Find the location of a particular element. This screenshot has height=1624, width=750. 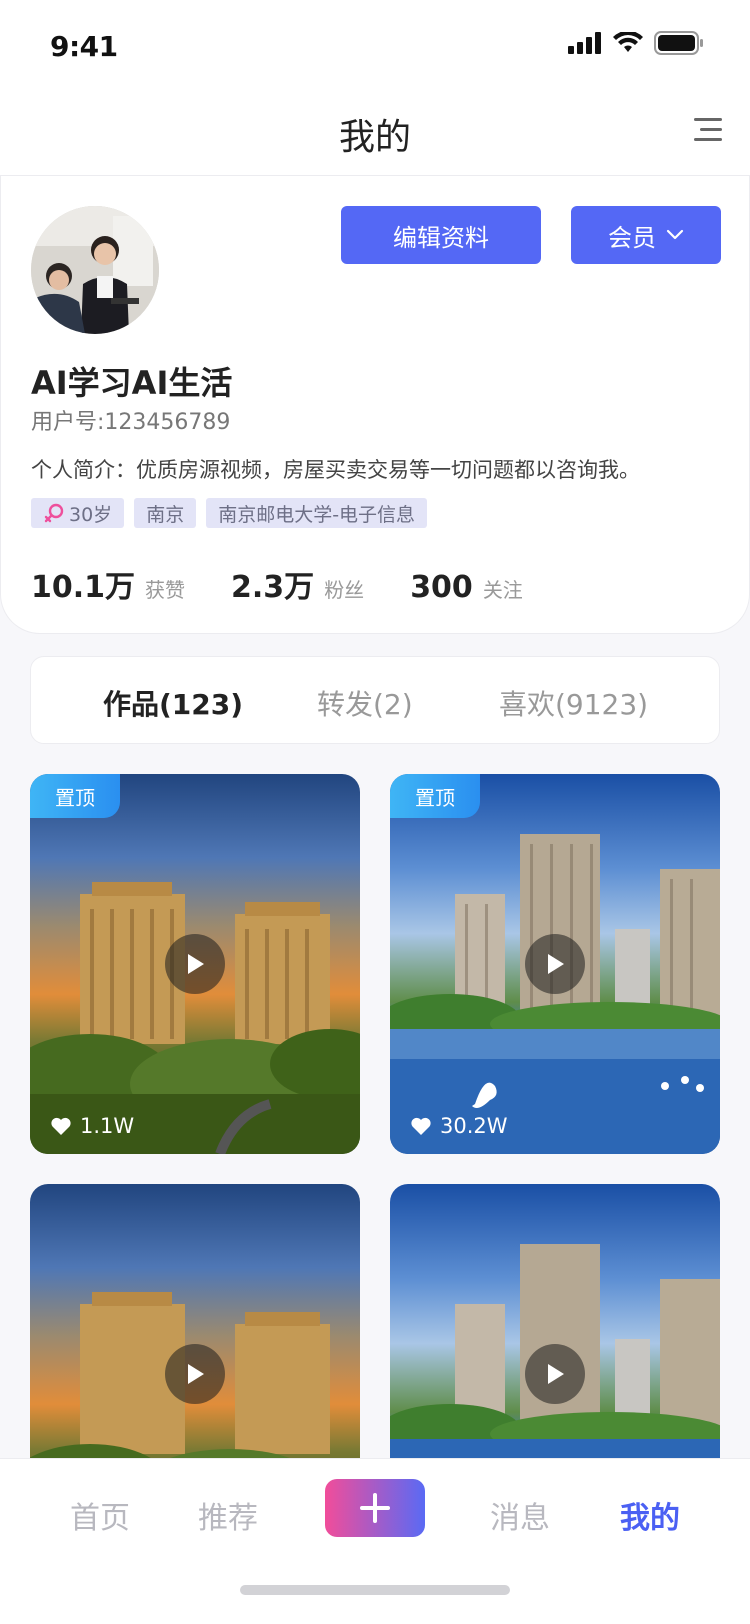

female-icon is located at coordinates (54, 513).